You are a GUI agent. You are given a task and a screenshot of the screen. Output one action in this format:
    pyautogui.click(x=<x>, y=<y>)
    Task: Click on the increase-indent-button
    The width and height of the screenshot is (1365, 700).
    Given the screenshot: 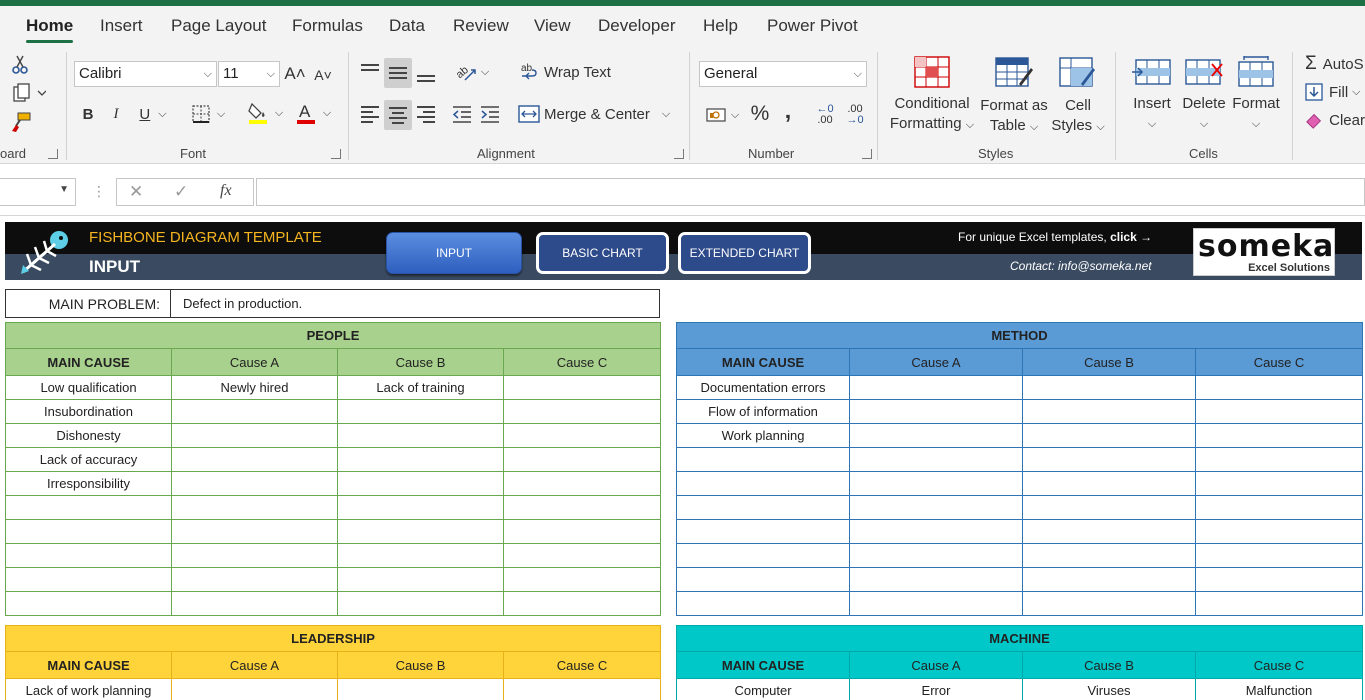 What is the action you would take?
    pyautogui.click(x=490, y=114)
    